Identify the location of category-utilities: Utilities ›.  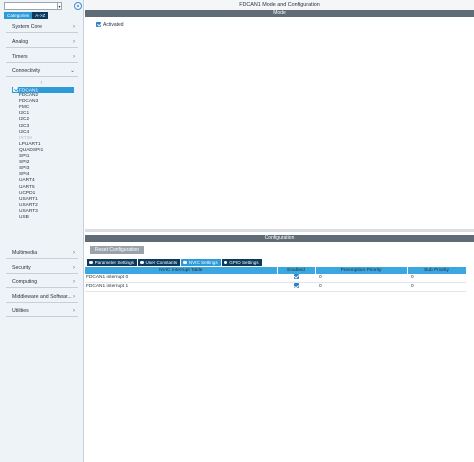
(42, 311).